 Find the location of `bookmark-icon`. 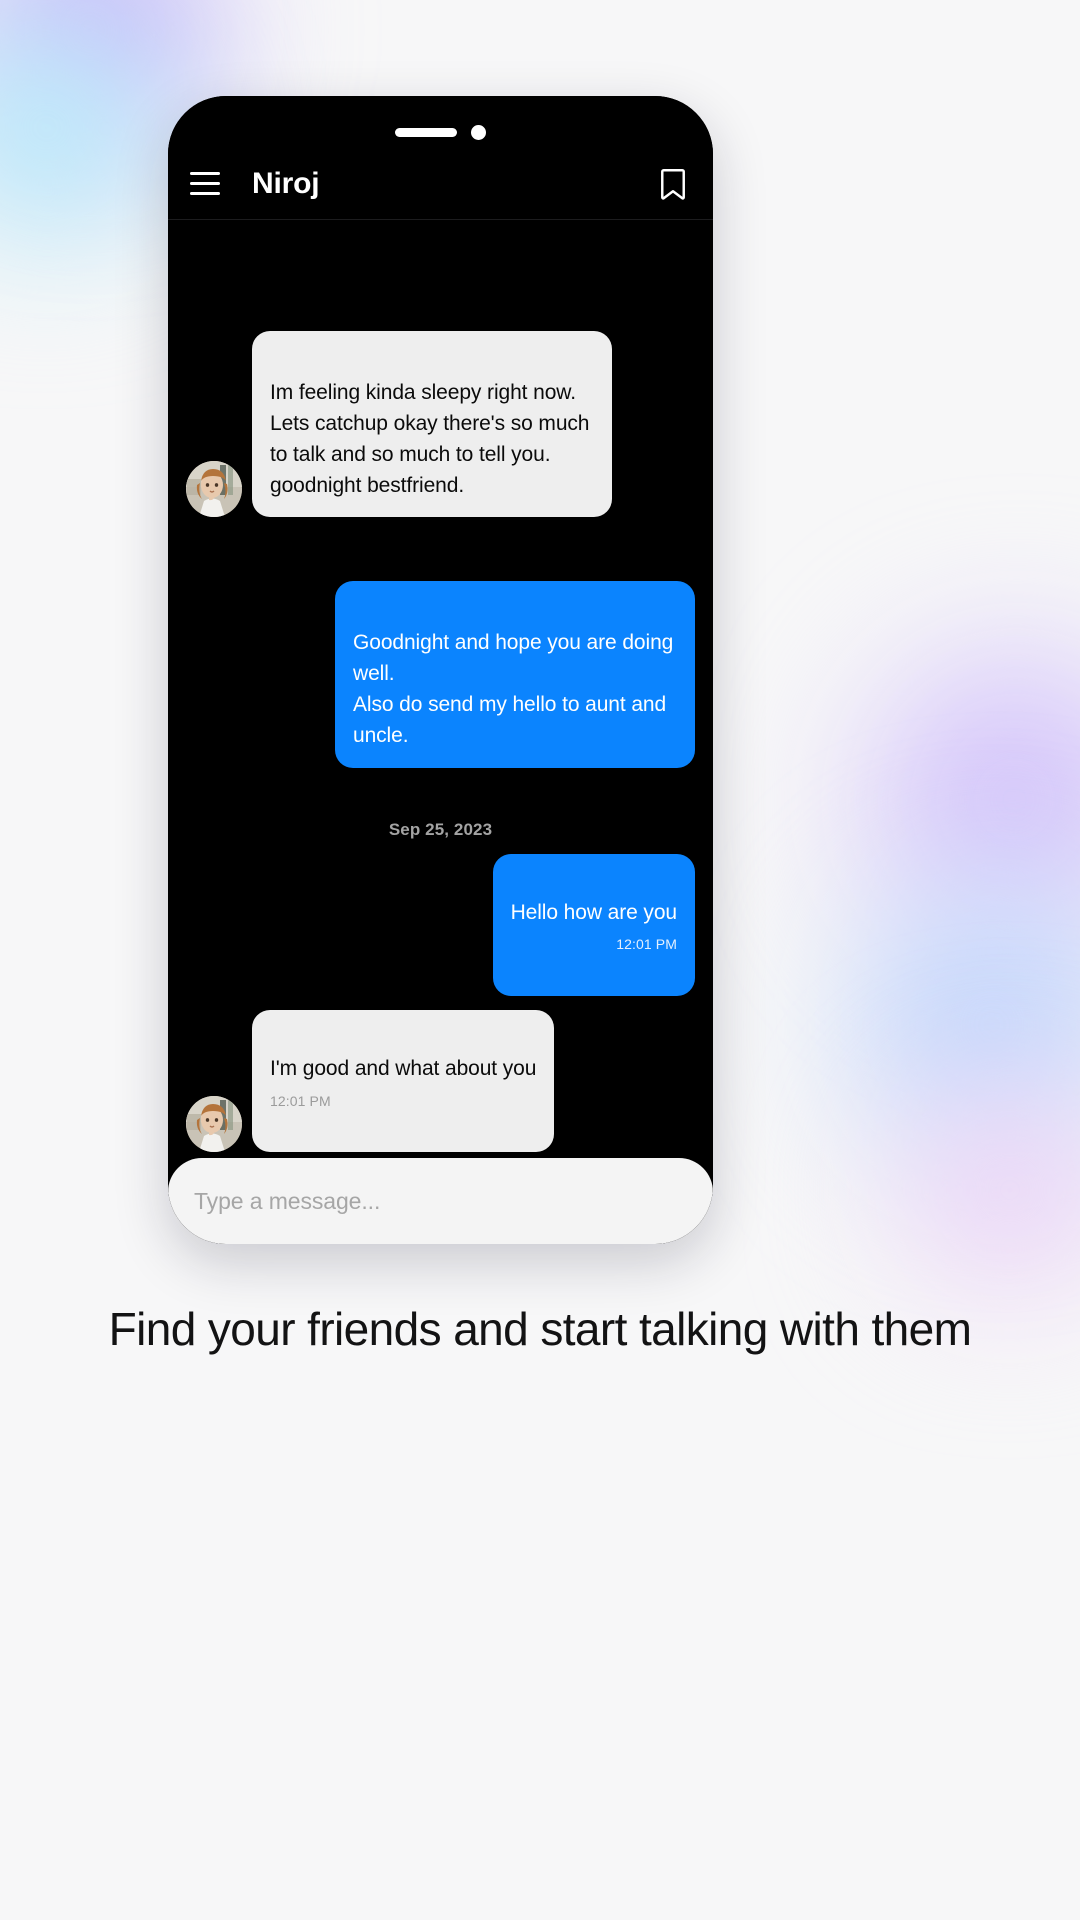

bookmark-icon is located at coordinates (673, 184).